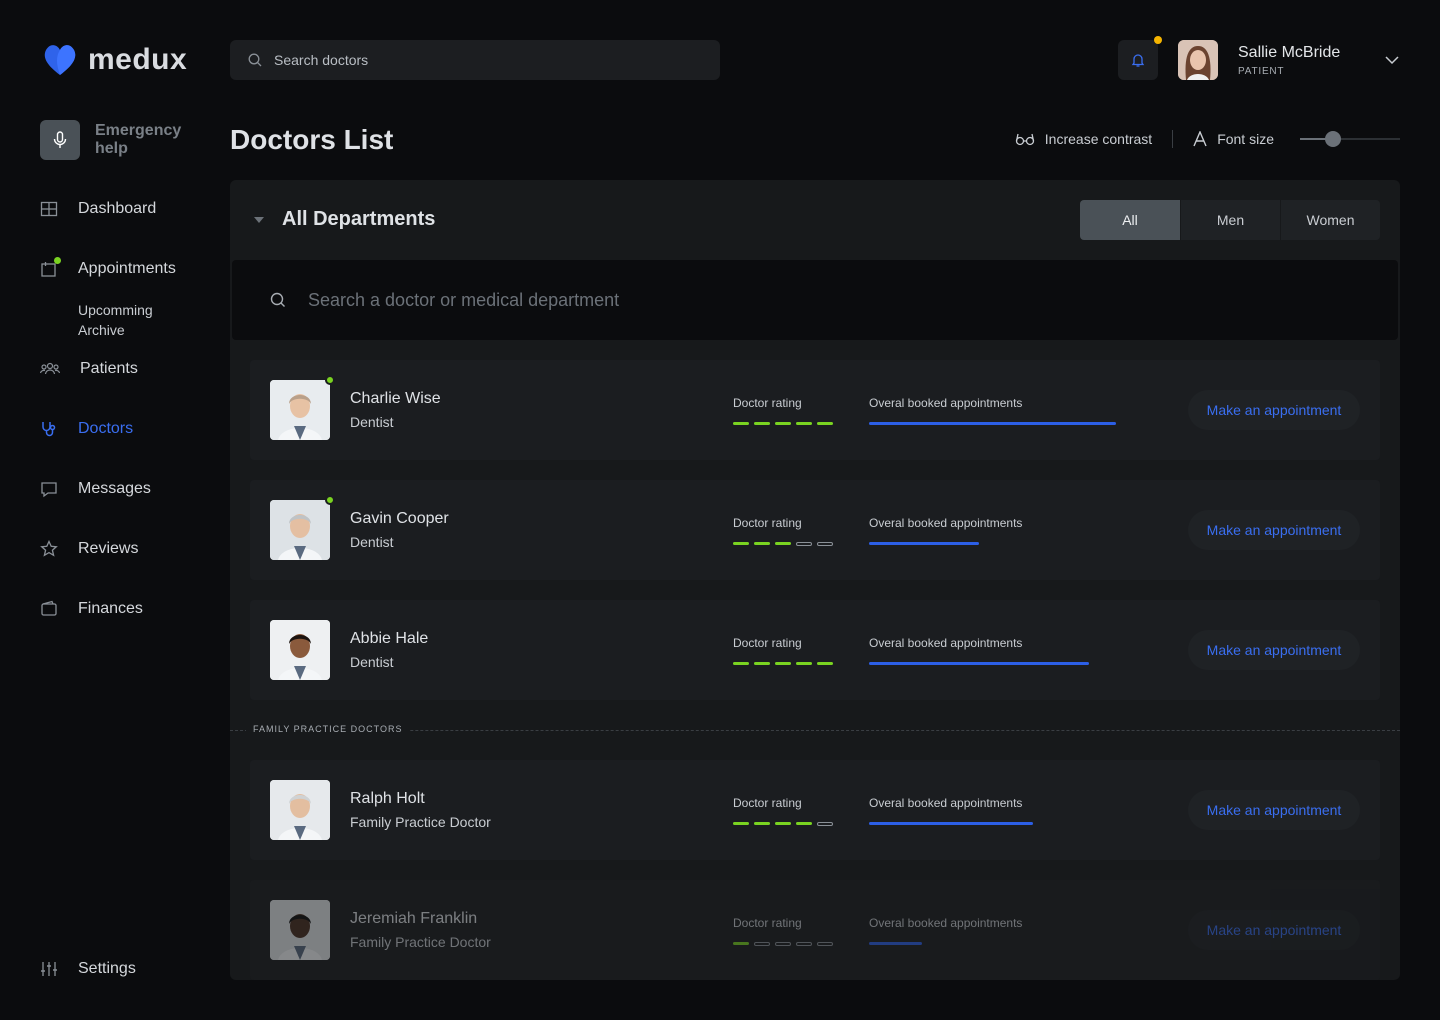 The height and width of the screenshot is (1020, 1440). What do you see at coordinates (91, 609) in the screenshot?
I see `nav-finances: Finances` at bounding box center [91, 609].